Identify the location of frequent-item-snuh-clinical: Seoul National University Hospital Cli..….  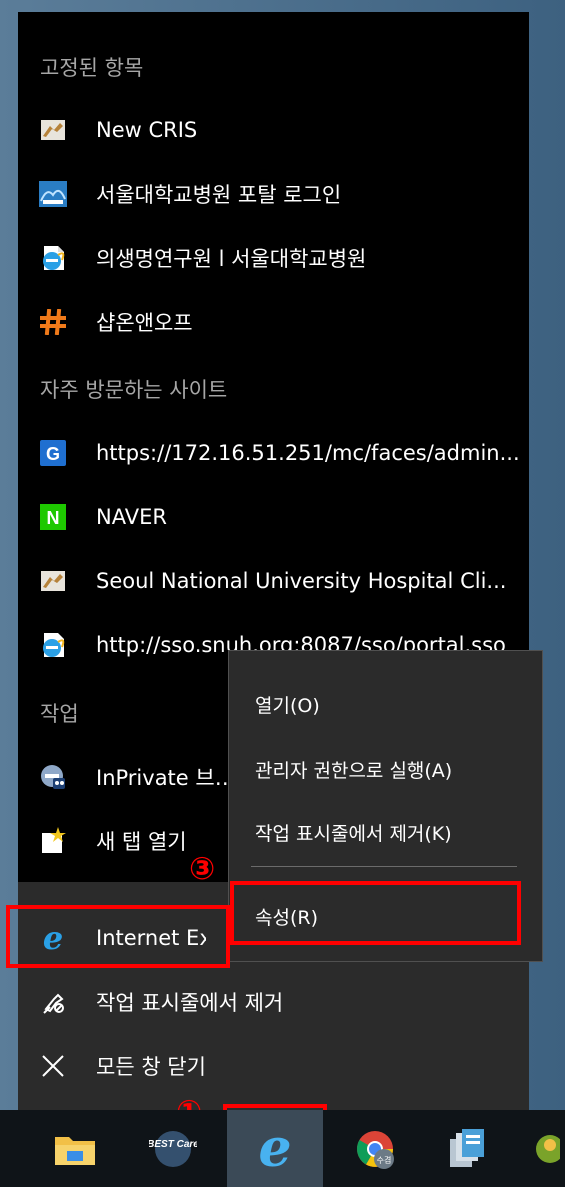
(273, 581).